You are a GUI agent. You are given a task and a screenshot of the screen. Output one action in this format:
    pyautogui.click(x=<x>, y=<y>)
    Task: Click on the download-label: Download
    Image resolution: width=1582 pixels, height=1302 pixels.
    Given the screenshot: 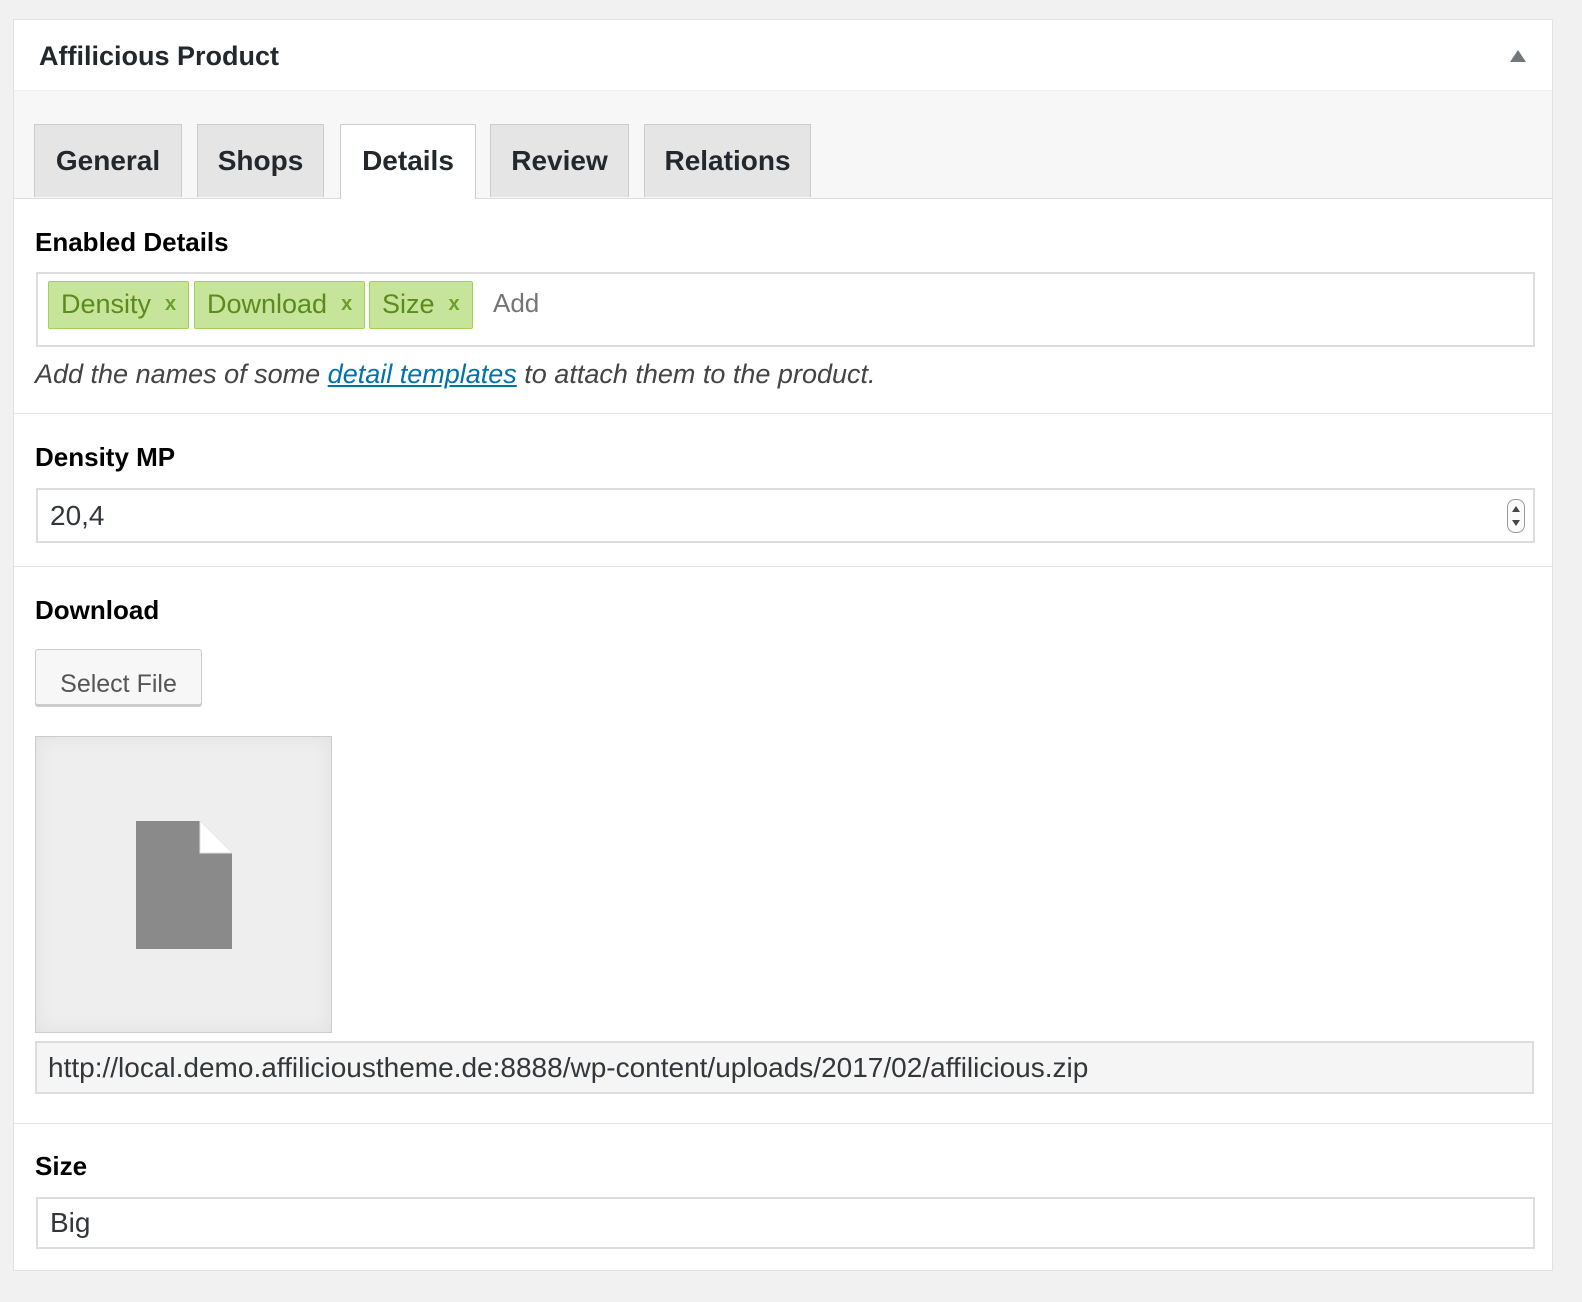 What is the action you would take?
    pyautogui.click(x=97, y=610)
    